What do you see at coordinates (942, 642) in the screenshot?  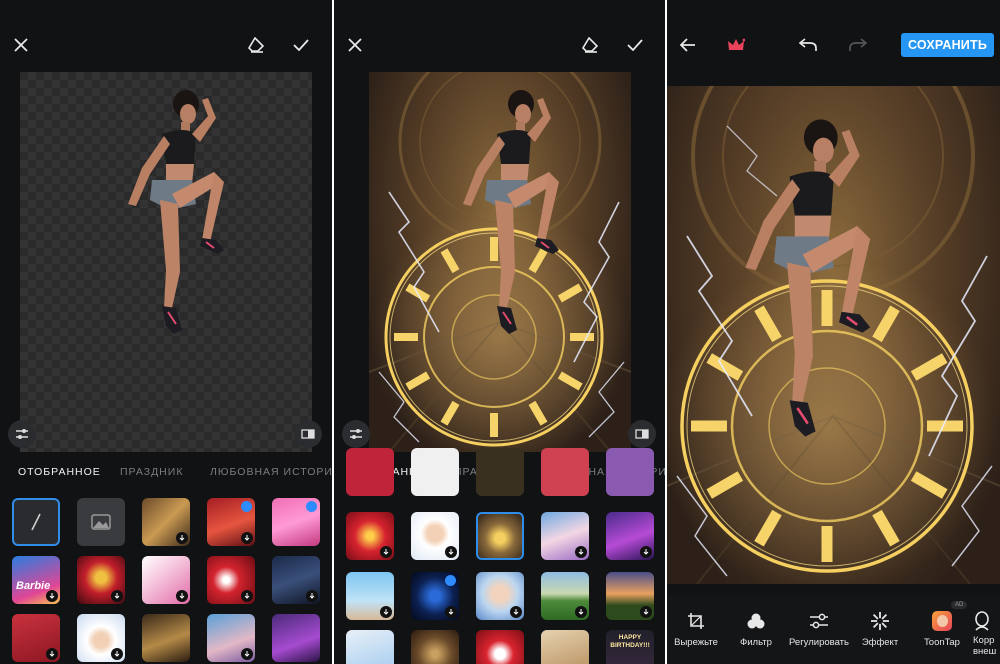 I see `tool-label: ToonTap` at bounding box center [942, 642].